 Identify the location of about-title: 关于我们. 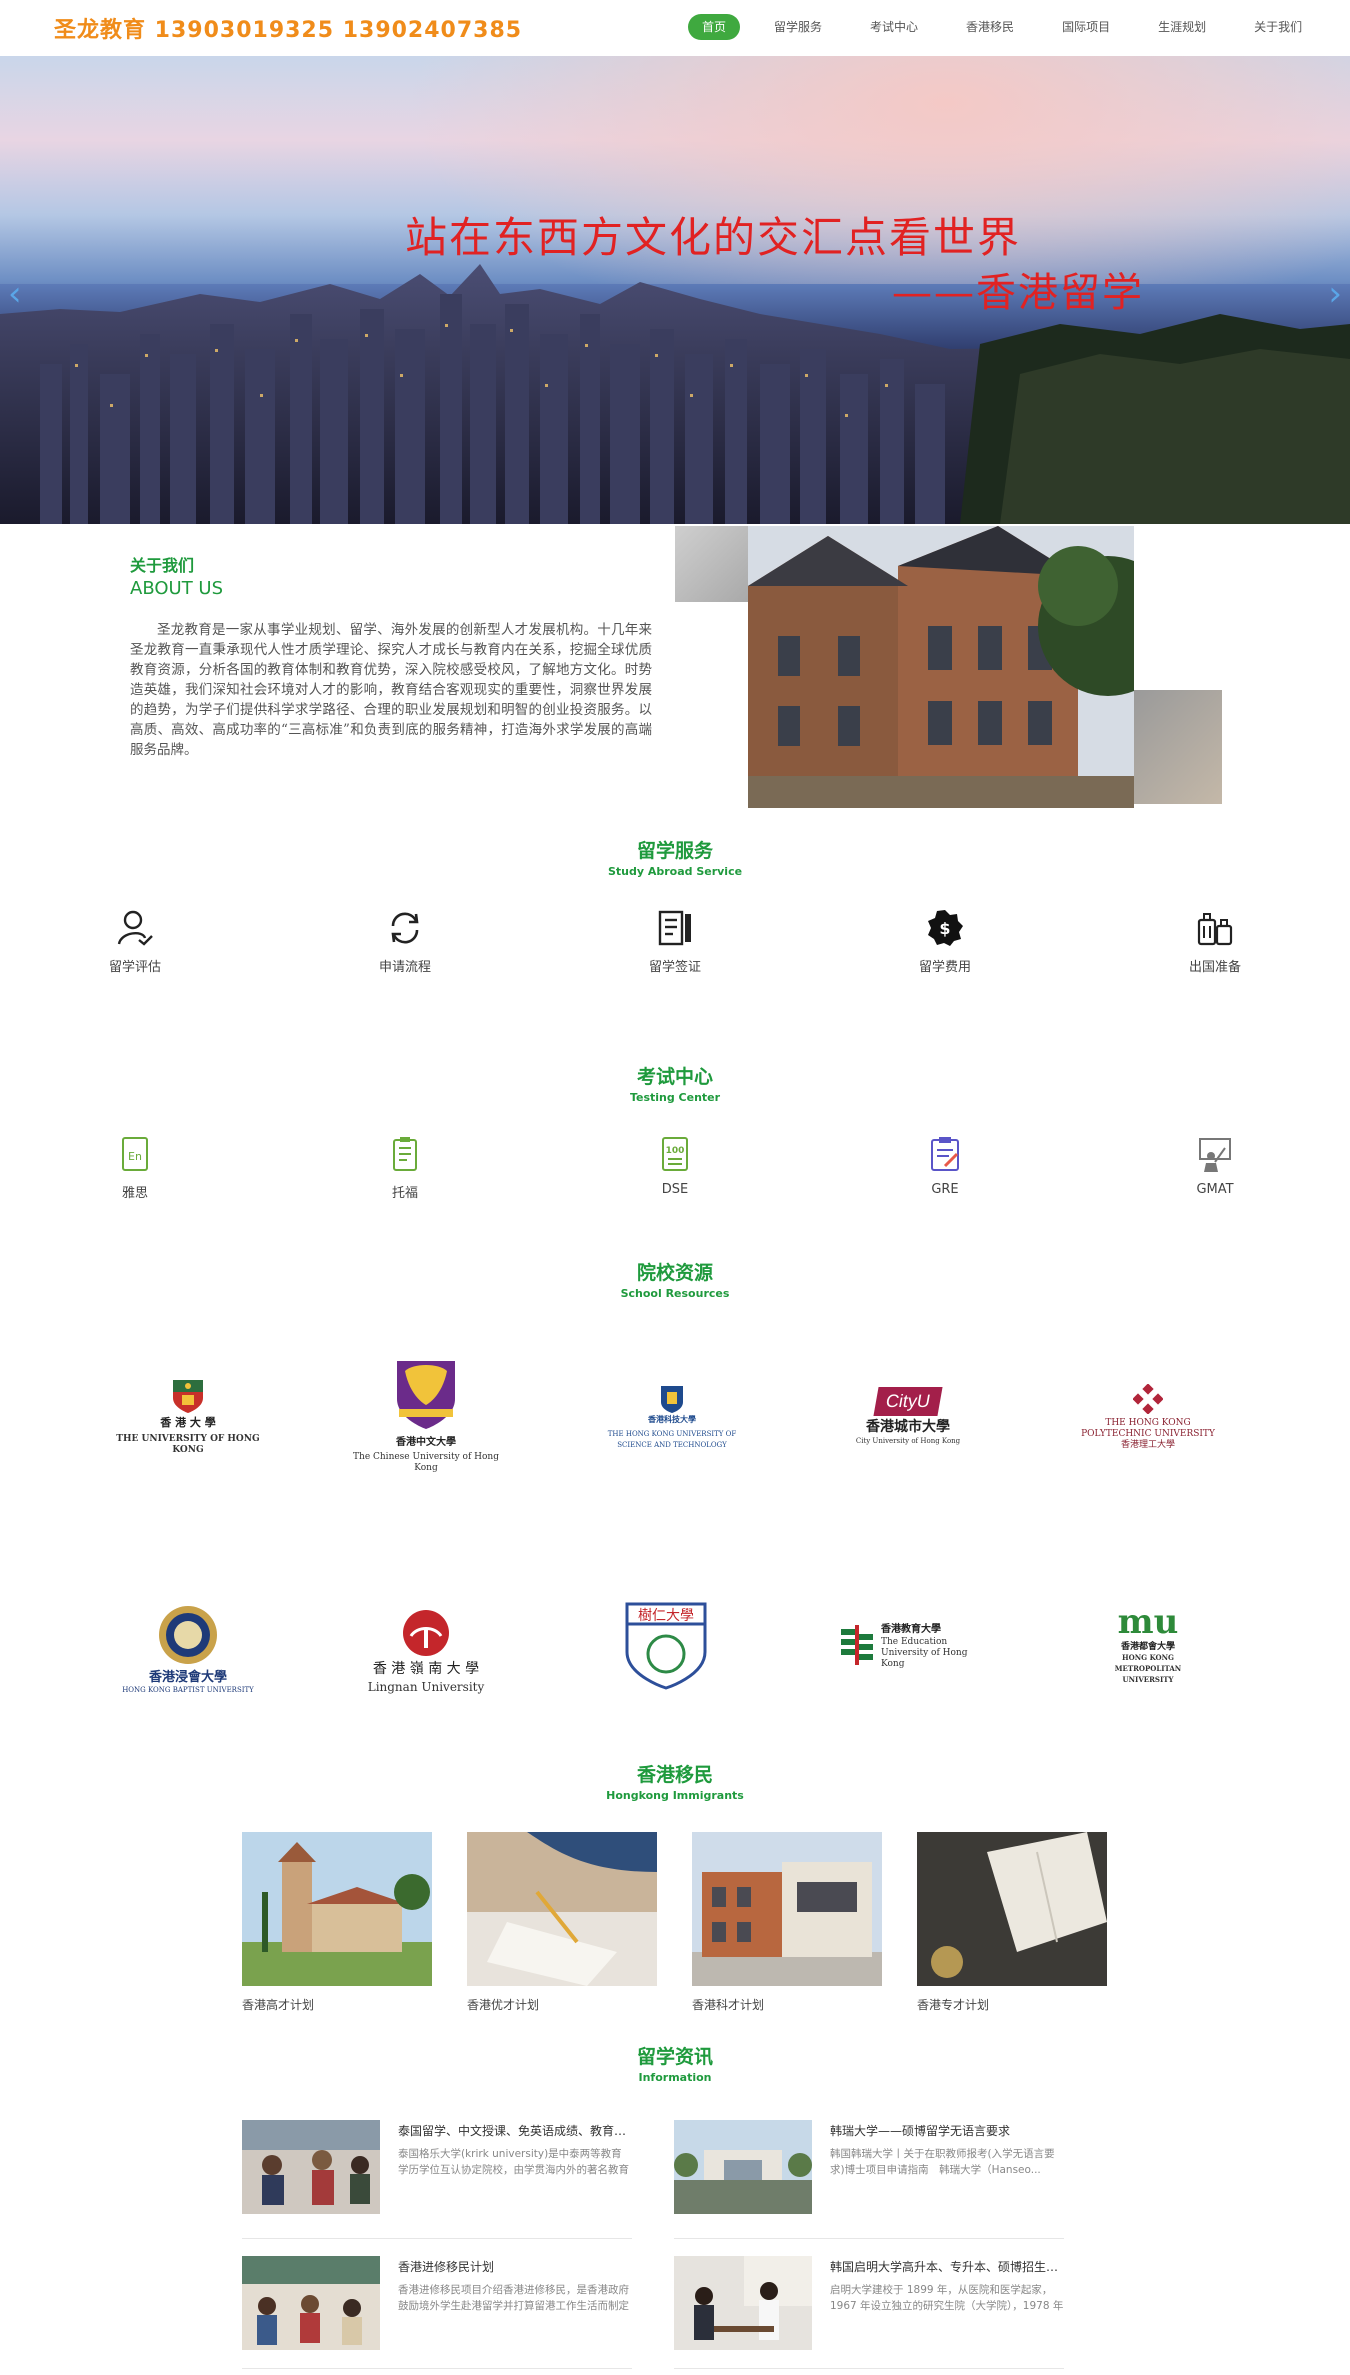
(162, 565).